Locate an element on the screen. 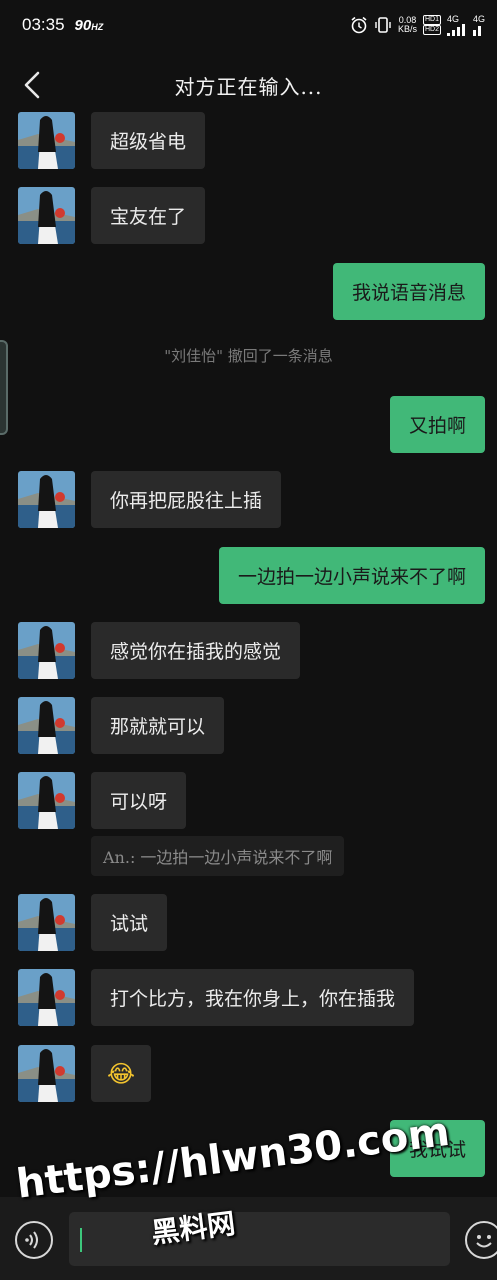 The image size is (497, 1280). message-bubble-outgoing: 又拍啊 is located at coordinates (437, 424).